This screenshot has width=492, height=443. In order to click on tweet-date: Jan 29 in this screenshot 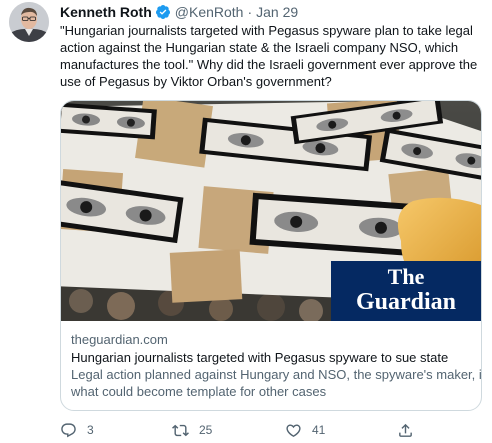, I will do `click(277, 12)`.